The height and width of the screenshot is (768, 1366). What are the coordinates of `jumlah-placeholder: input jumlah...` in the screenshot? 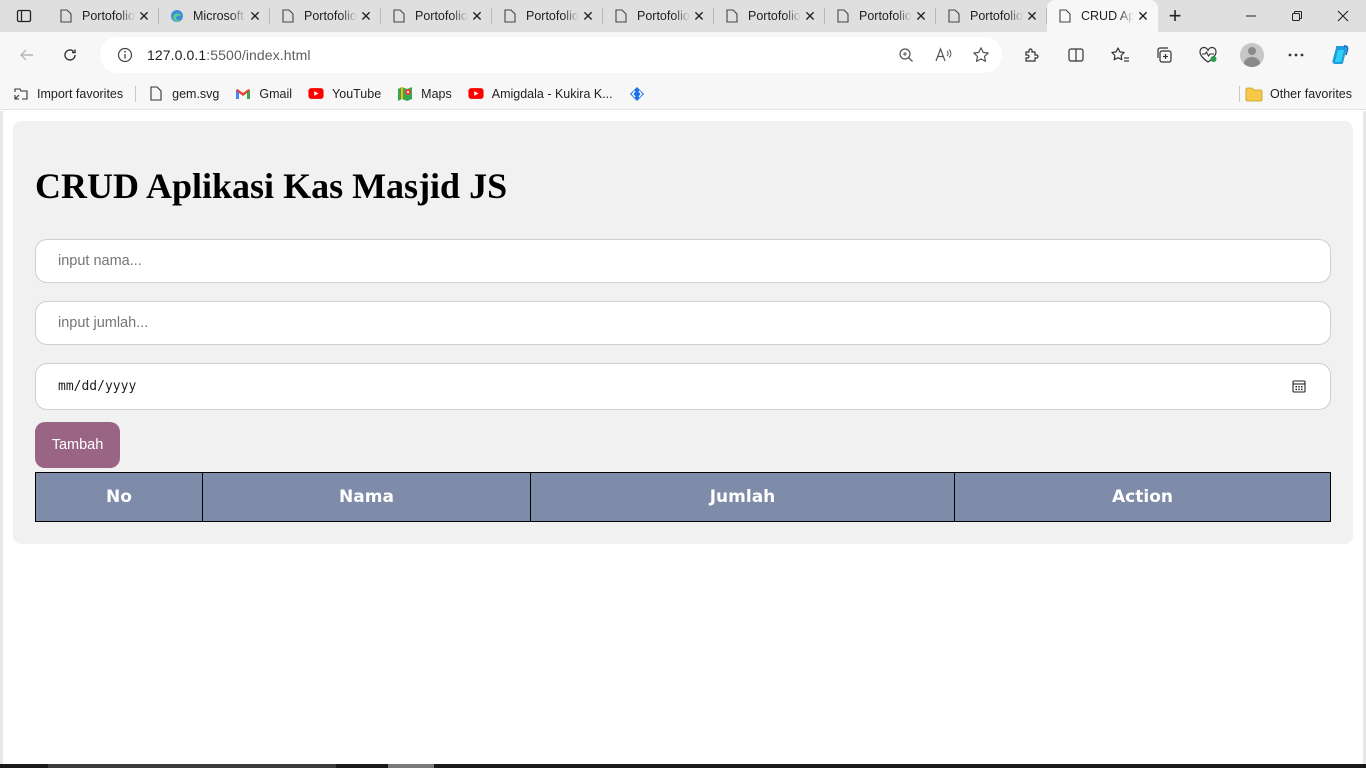 It's located at (103, 323).